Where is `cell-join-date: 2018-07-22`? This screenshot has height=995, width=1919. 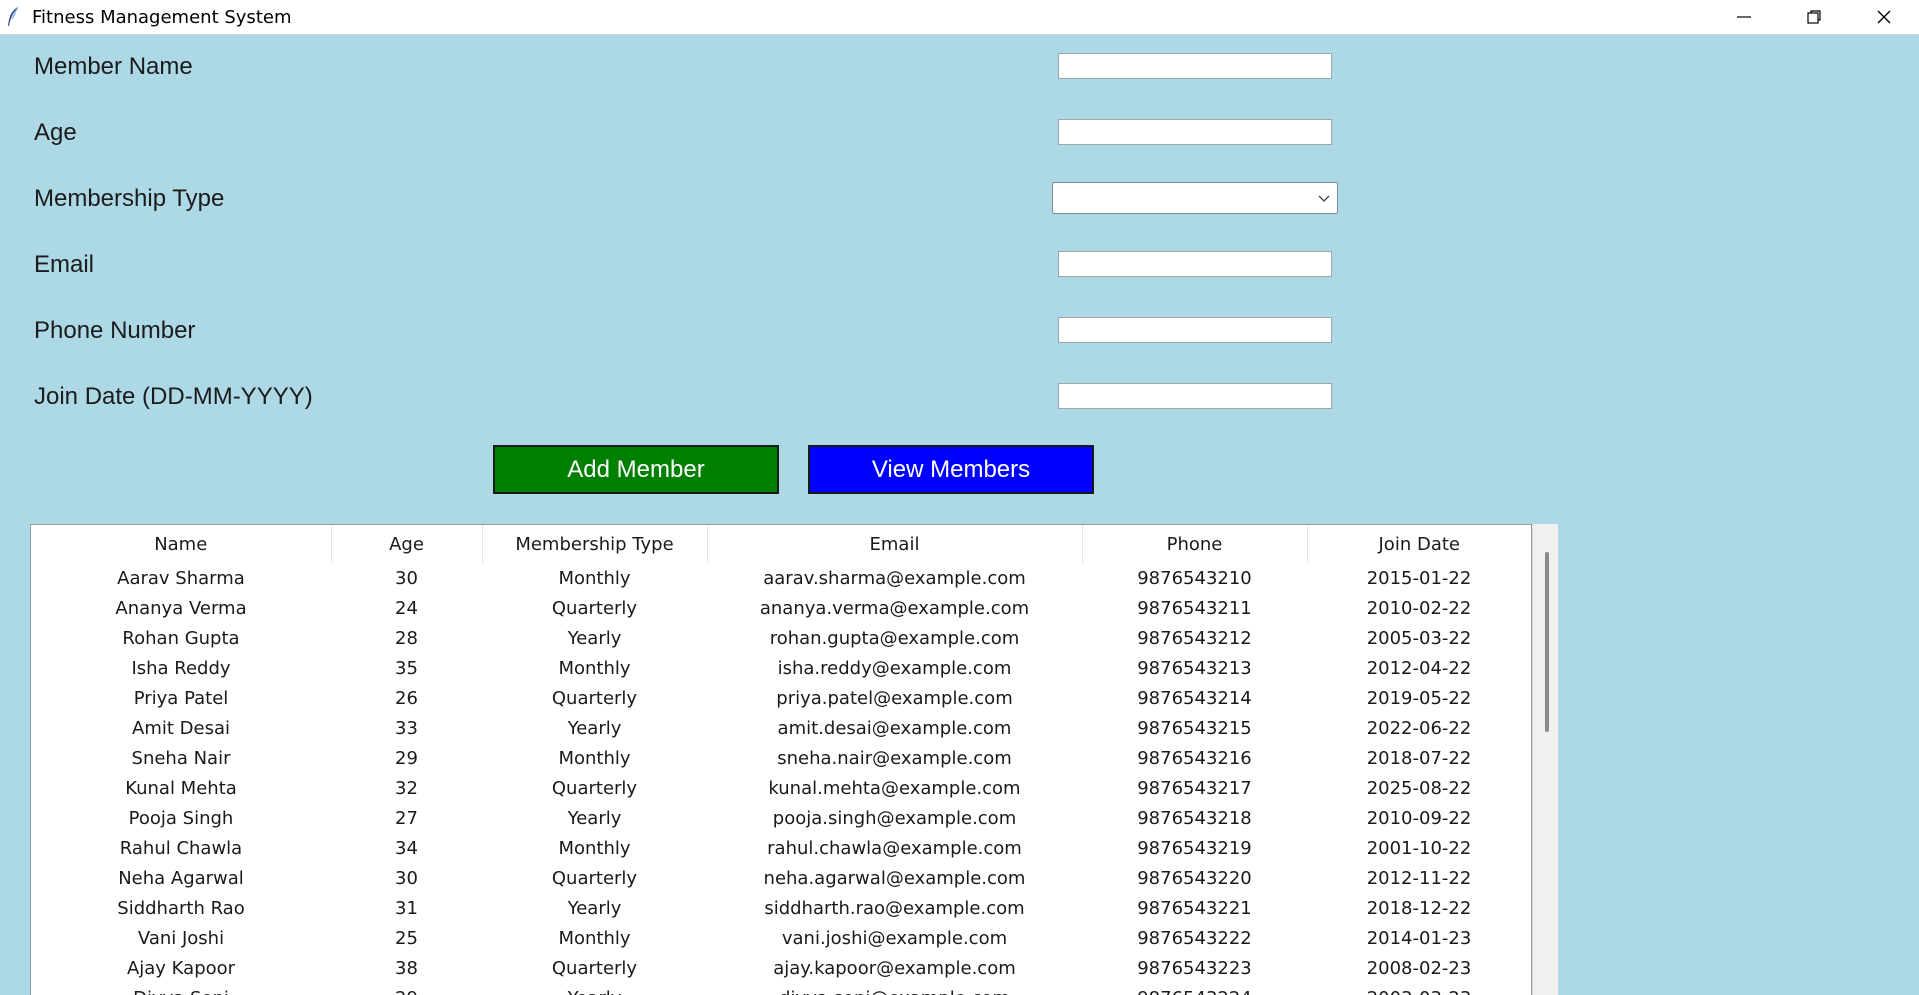 cell-join-date: 2018-07-22 is located at coordinates (1419, 758).